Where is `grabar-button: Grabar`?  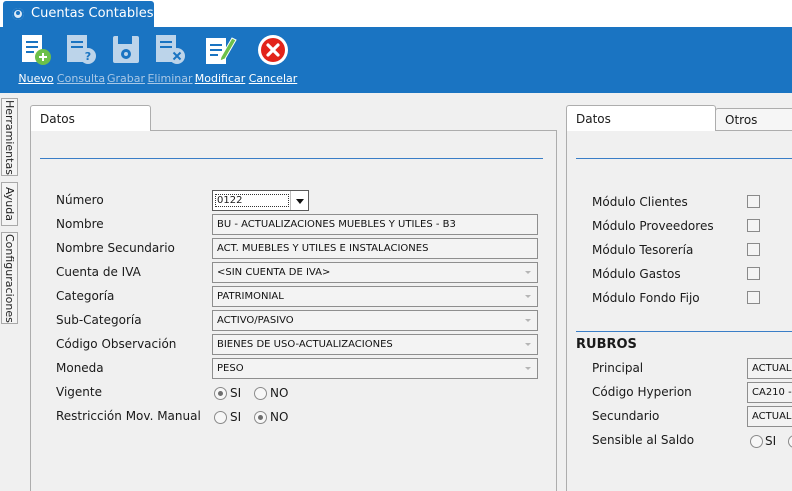 grabar-button: Grabar is located at coordinates (126, 60).